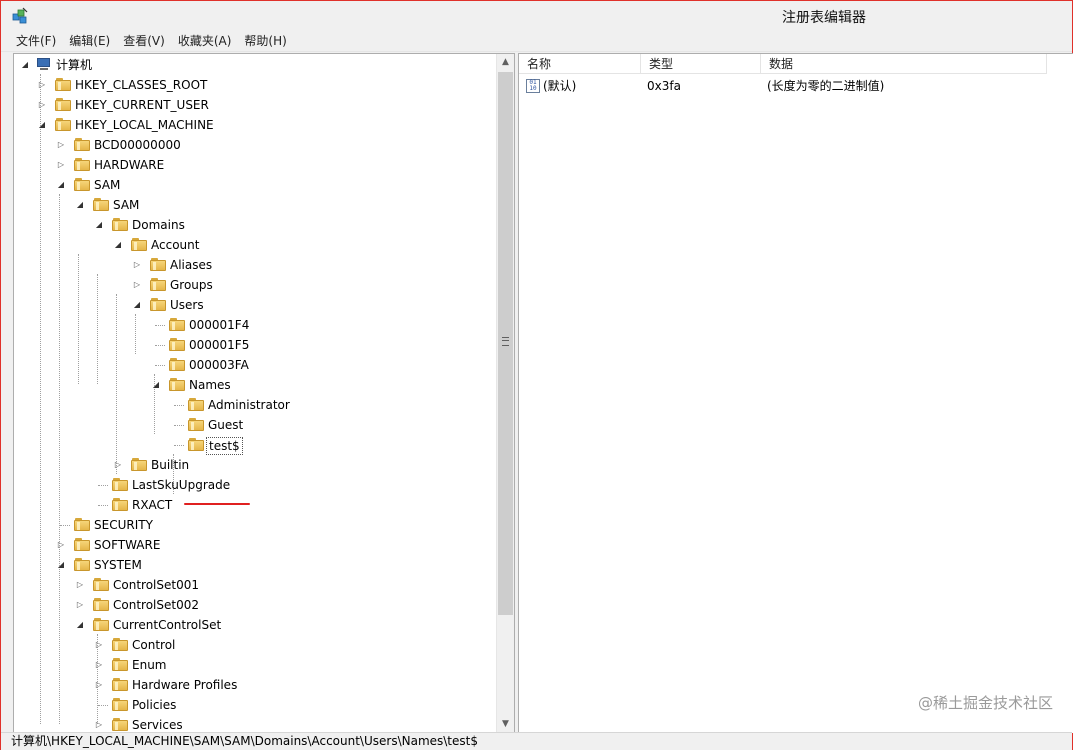  What do you see at coordinates (158, 225) in the screenshot?
I see `tree-node-label: Domains` at bounding box center [158, 225].